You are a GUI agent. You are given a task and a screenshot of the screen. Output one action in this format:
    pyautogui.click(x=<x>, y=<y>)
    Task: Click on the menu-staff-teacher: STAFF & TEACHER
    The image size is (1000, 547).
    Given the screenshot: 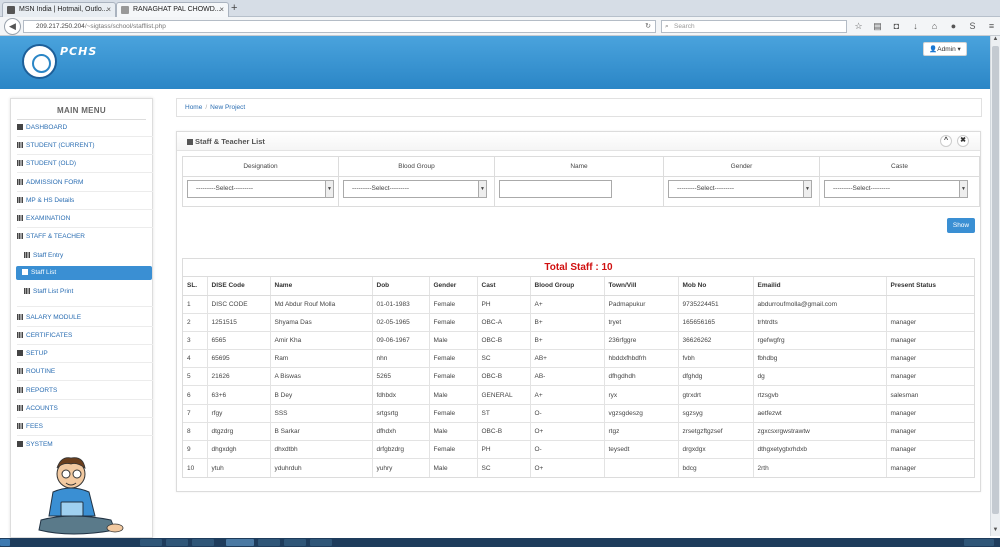 What is the action you would take?
    pyautogui.click(x=85, y=237)
    